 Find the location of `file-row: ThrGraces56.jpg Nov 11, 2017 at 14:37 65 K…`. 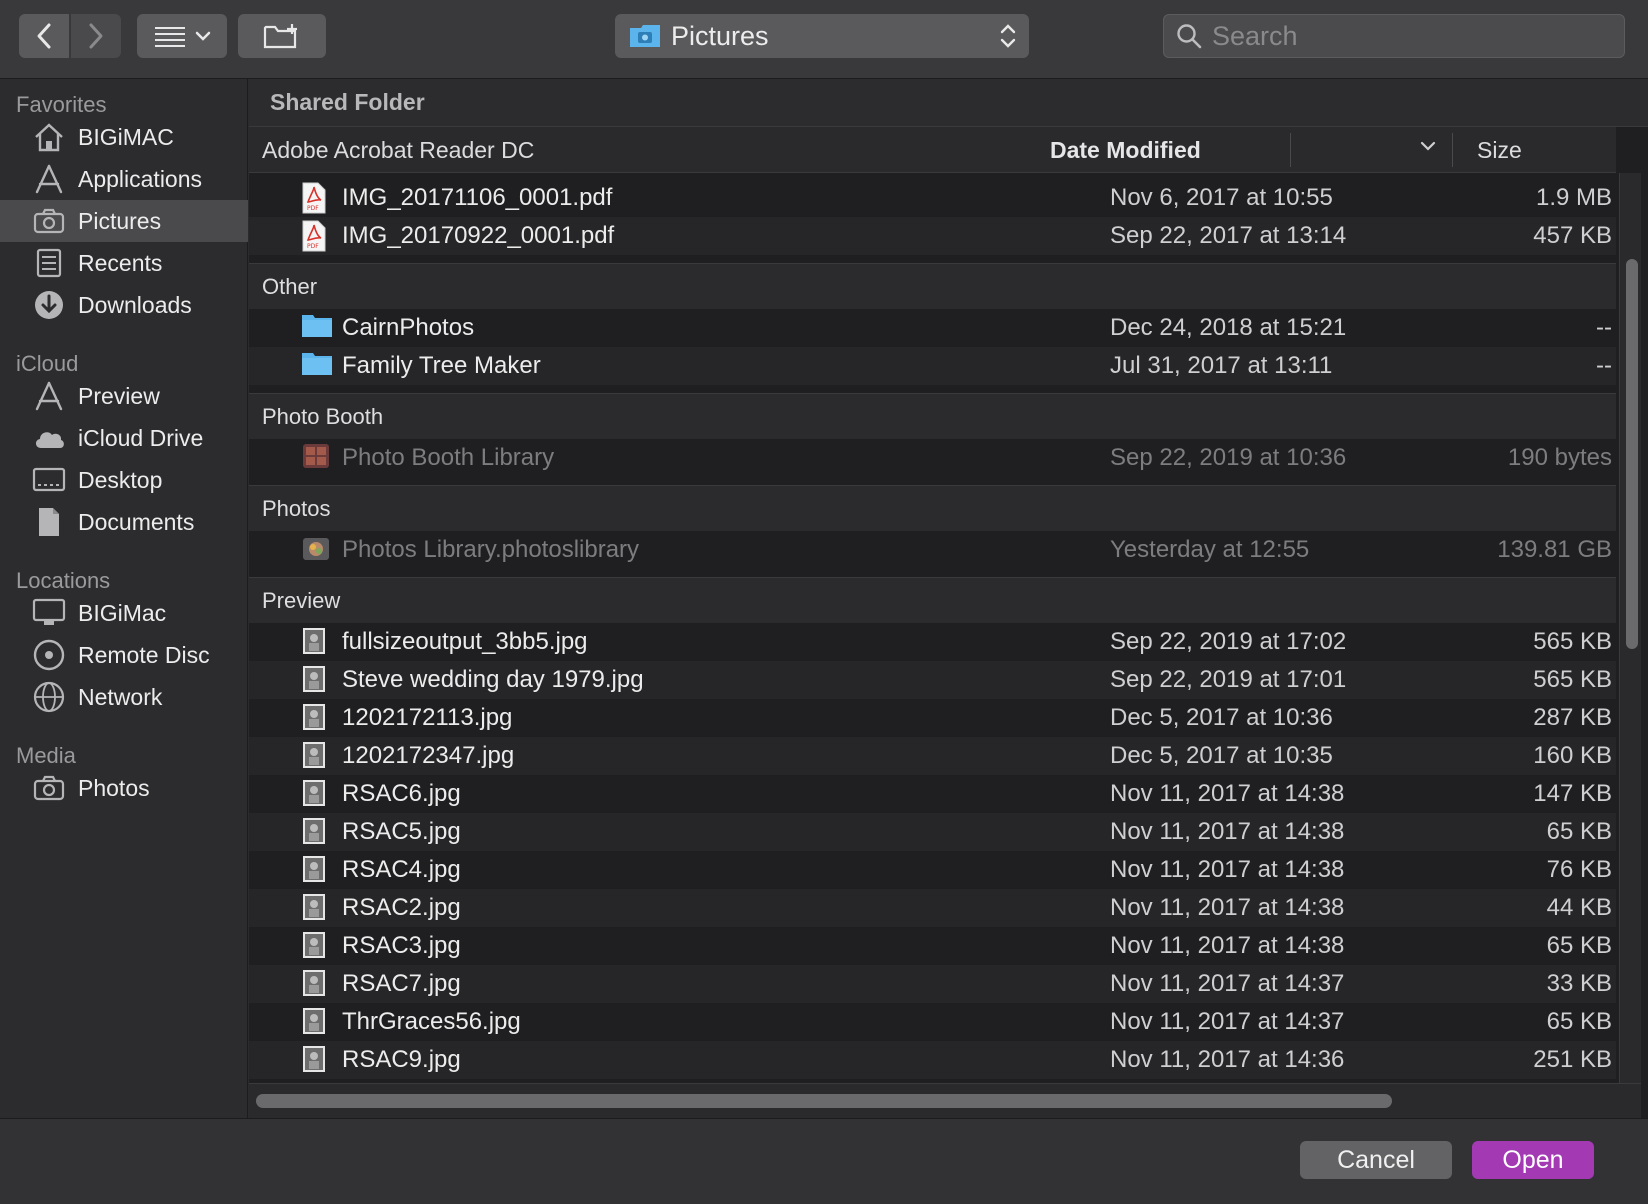

file-row: ThrGraces56.jpg Nov 11, 2017 at 14:37 65 K… is located at coordinates (932, 1022).